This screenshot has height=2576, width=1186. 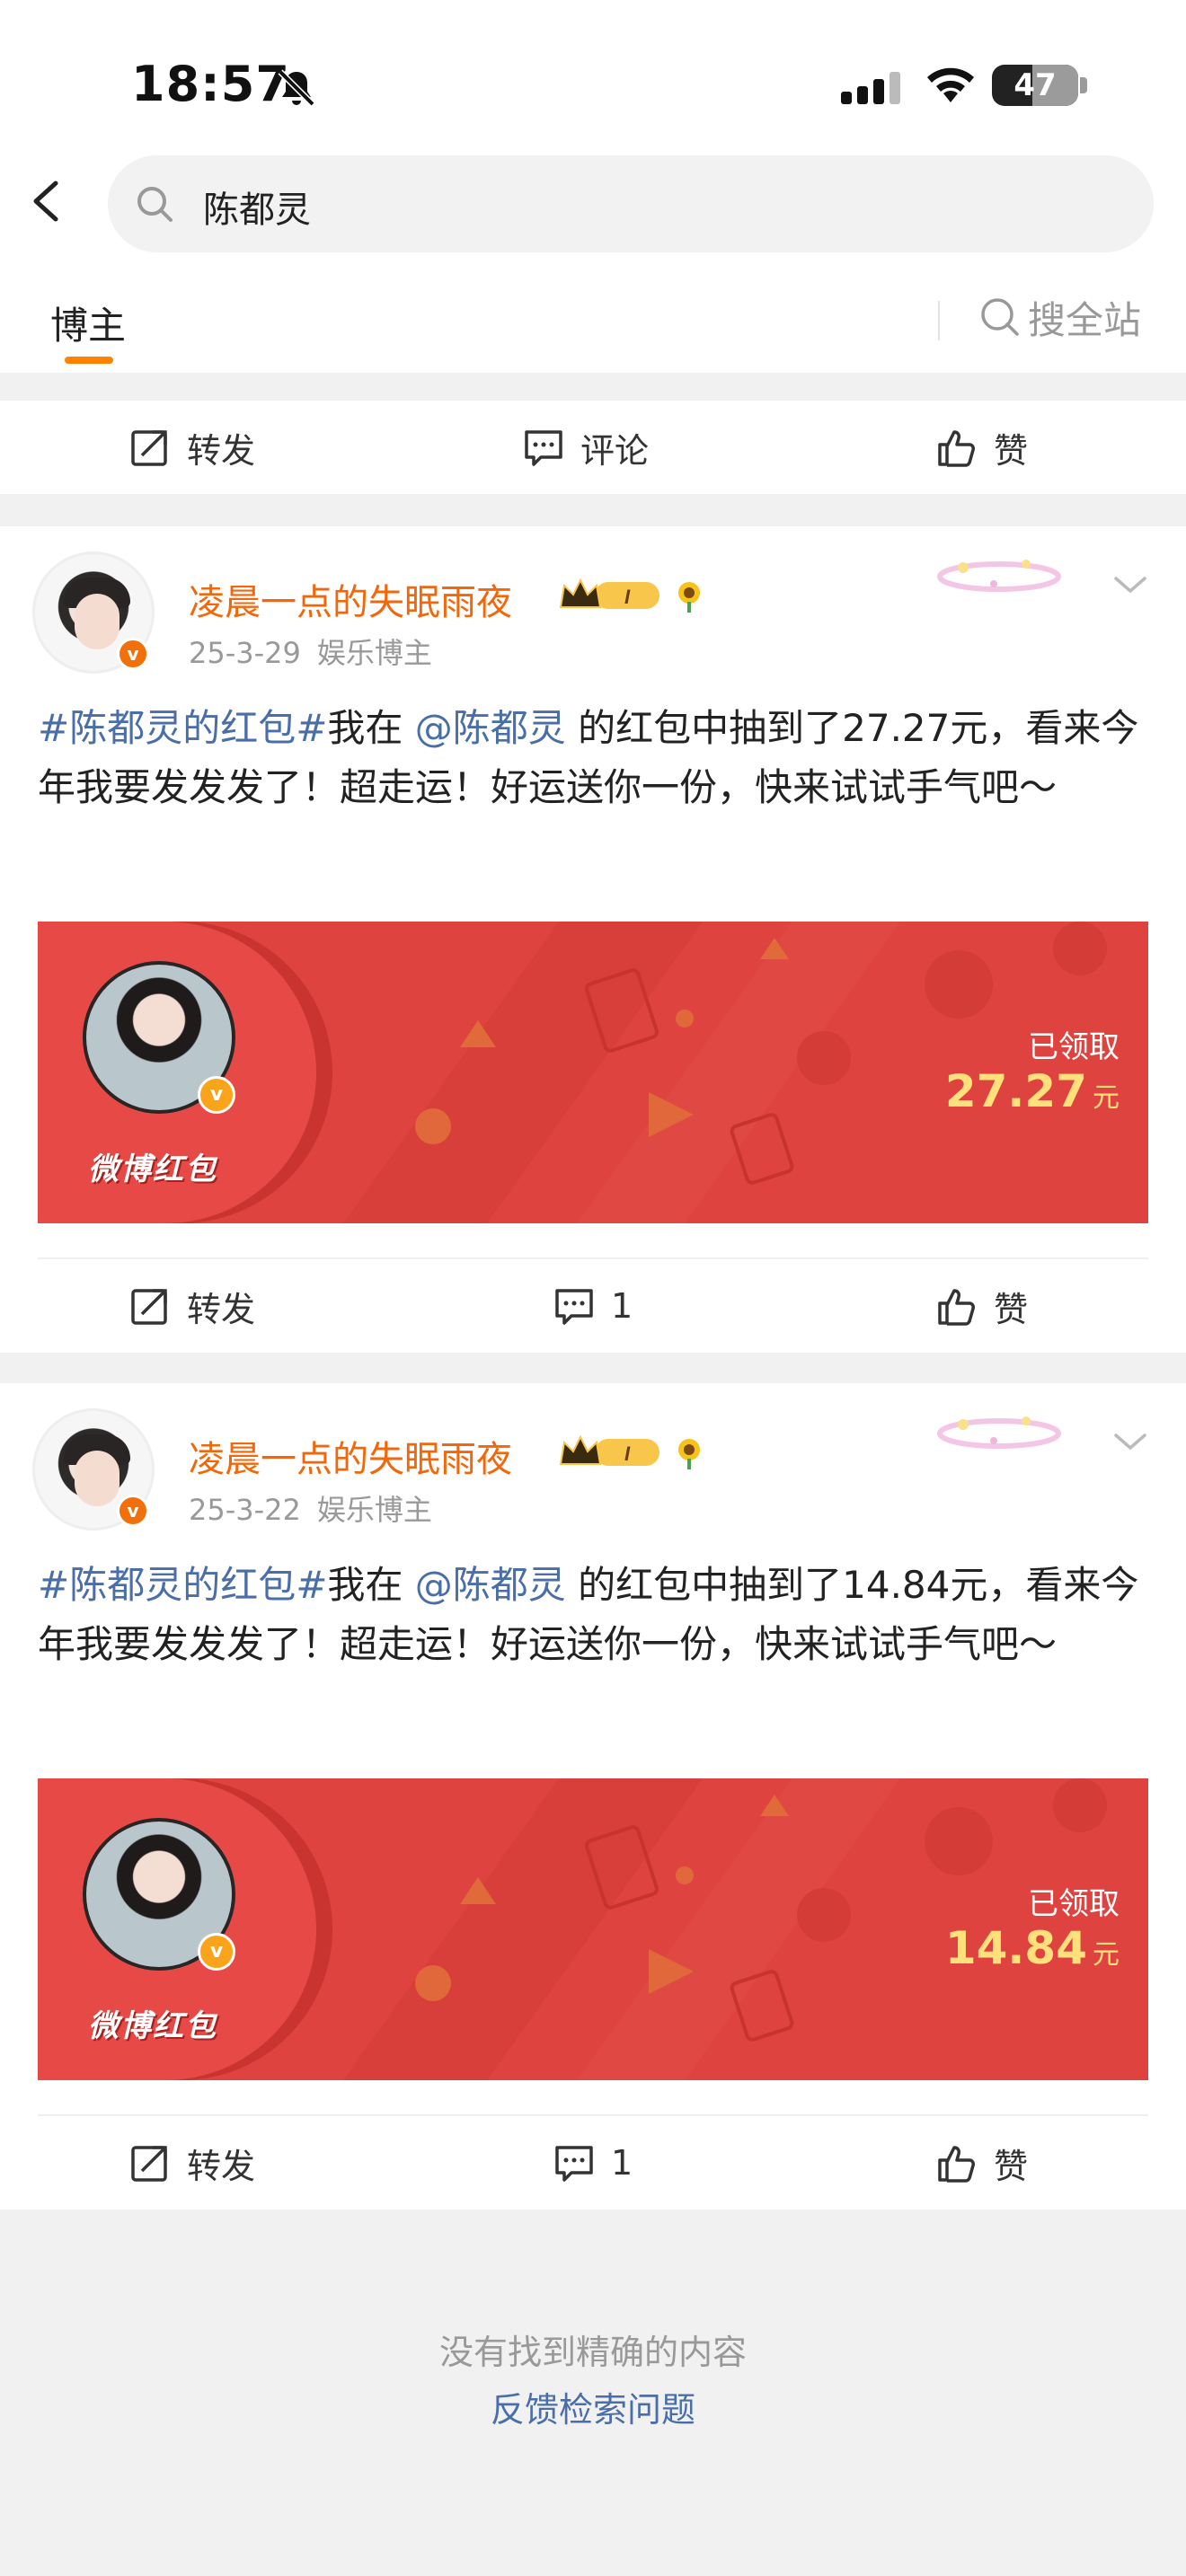 I want to click on cellular-signal-icon, so click(x=870, y=88).